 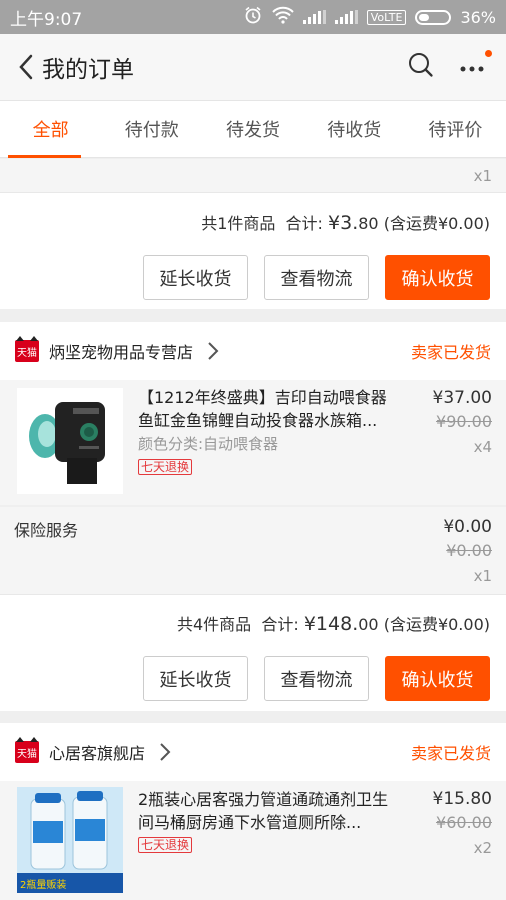 What do you see at coordinates (208, 444) in the screenshot?
I see `product-spec: 颜色分类:自动喂食器` at bounding box center [208, 444].